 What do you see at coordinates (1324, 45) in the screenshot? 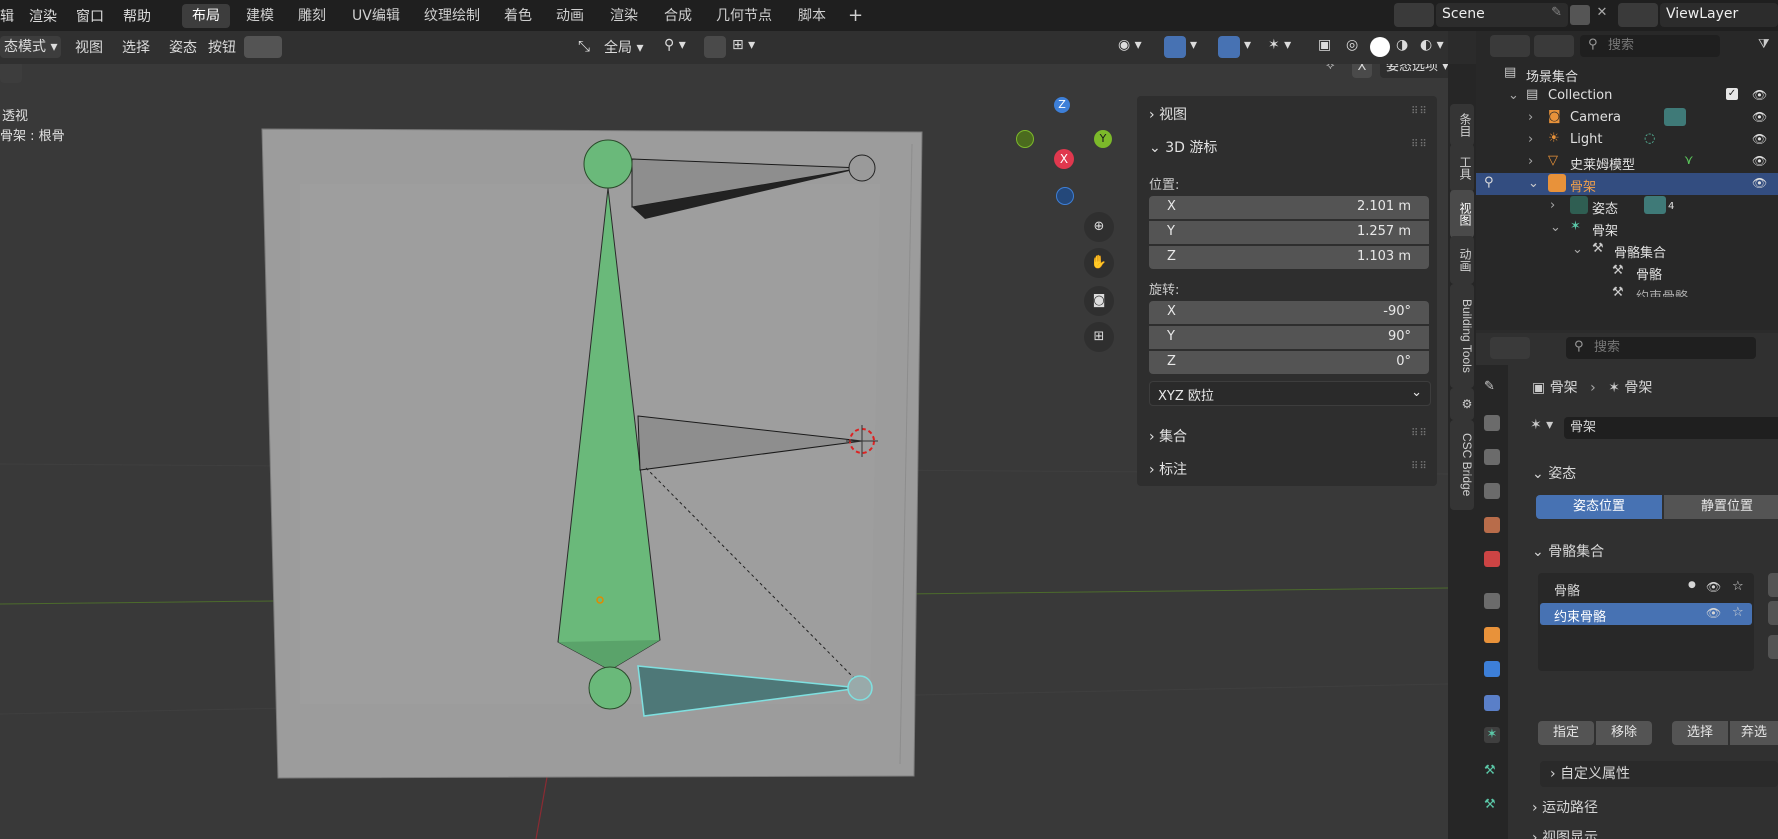
I see `xray-icon: ▣` at bounding box center [1324, 45].